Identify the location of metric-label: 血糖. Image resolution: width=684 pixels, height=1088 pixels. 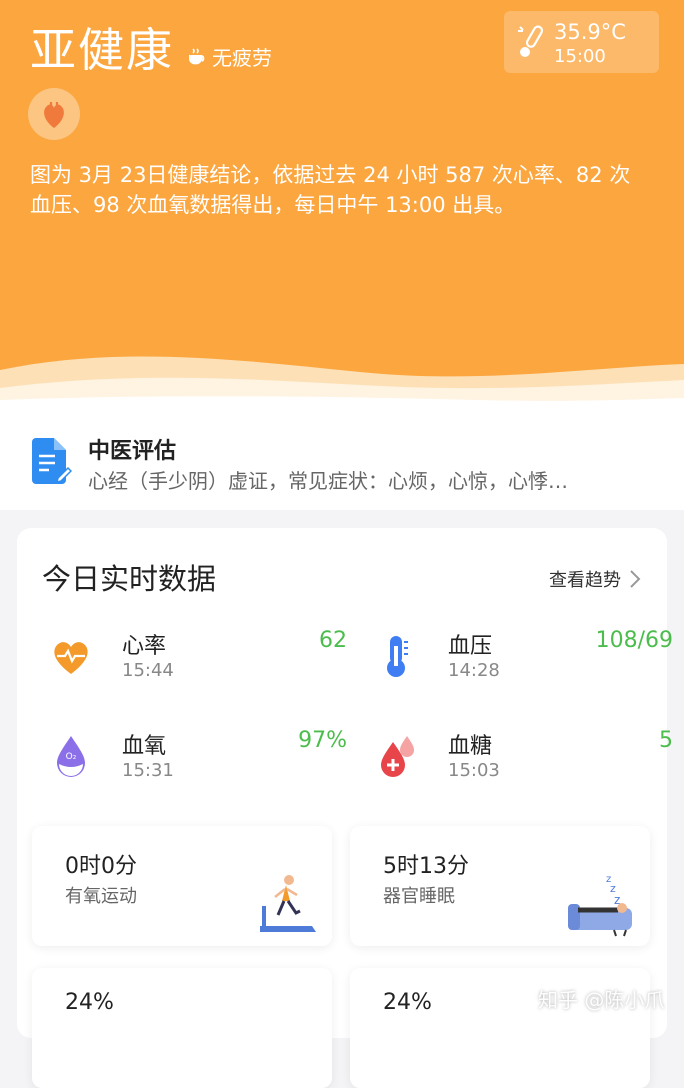
(470, 746).